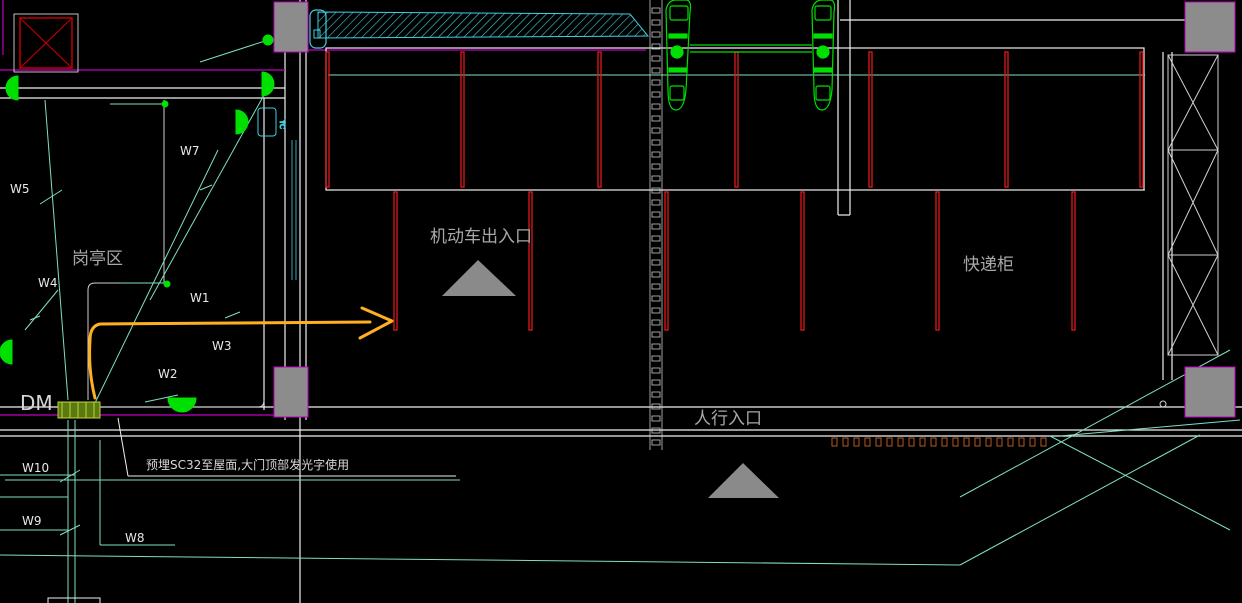  Describe the element at coordinates (222, 346) in the screenshot. I see `wire-label-w3: W3` at that location.